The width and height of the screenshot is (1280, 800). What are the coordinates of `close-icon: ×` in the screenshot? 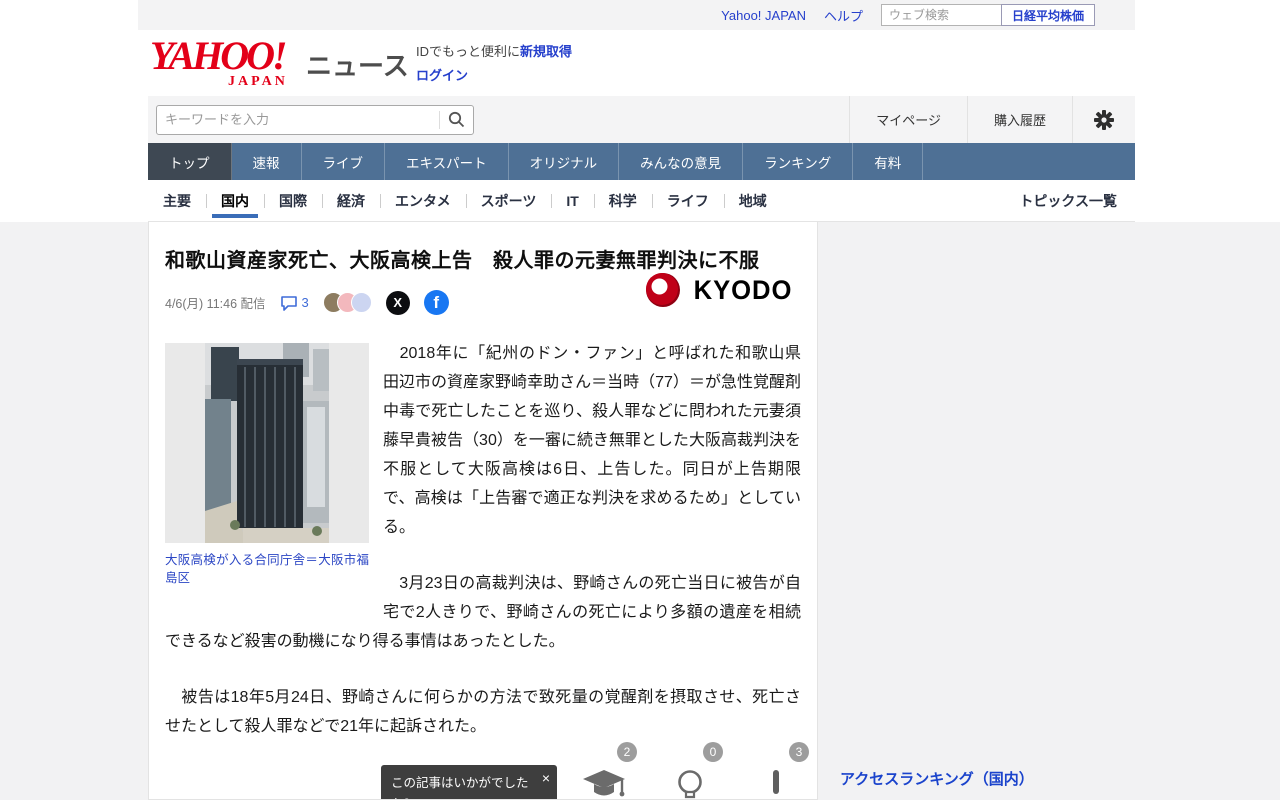 It's located at (546, 779).